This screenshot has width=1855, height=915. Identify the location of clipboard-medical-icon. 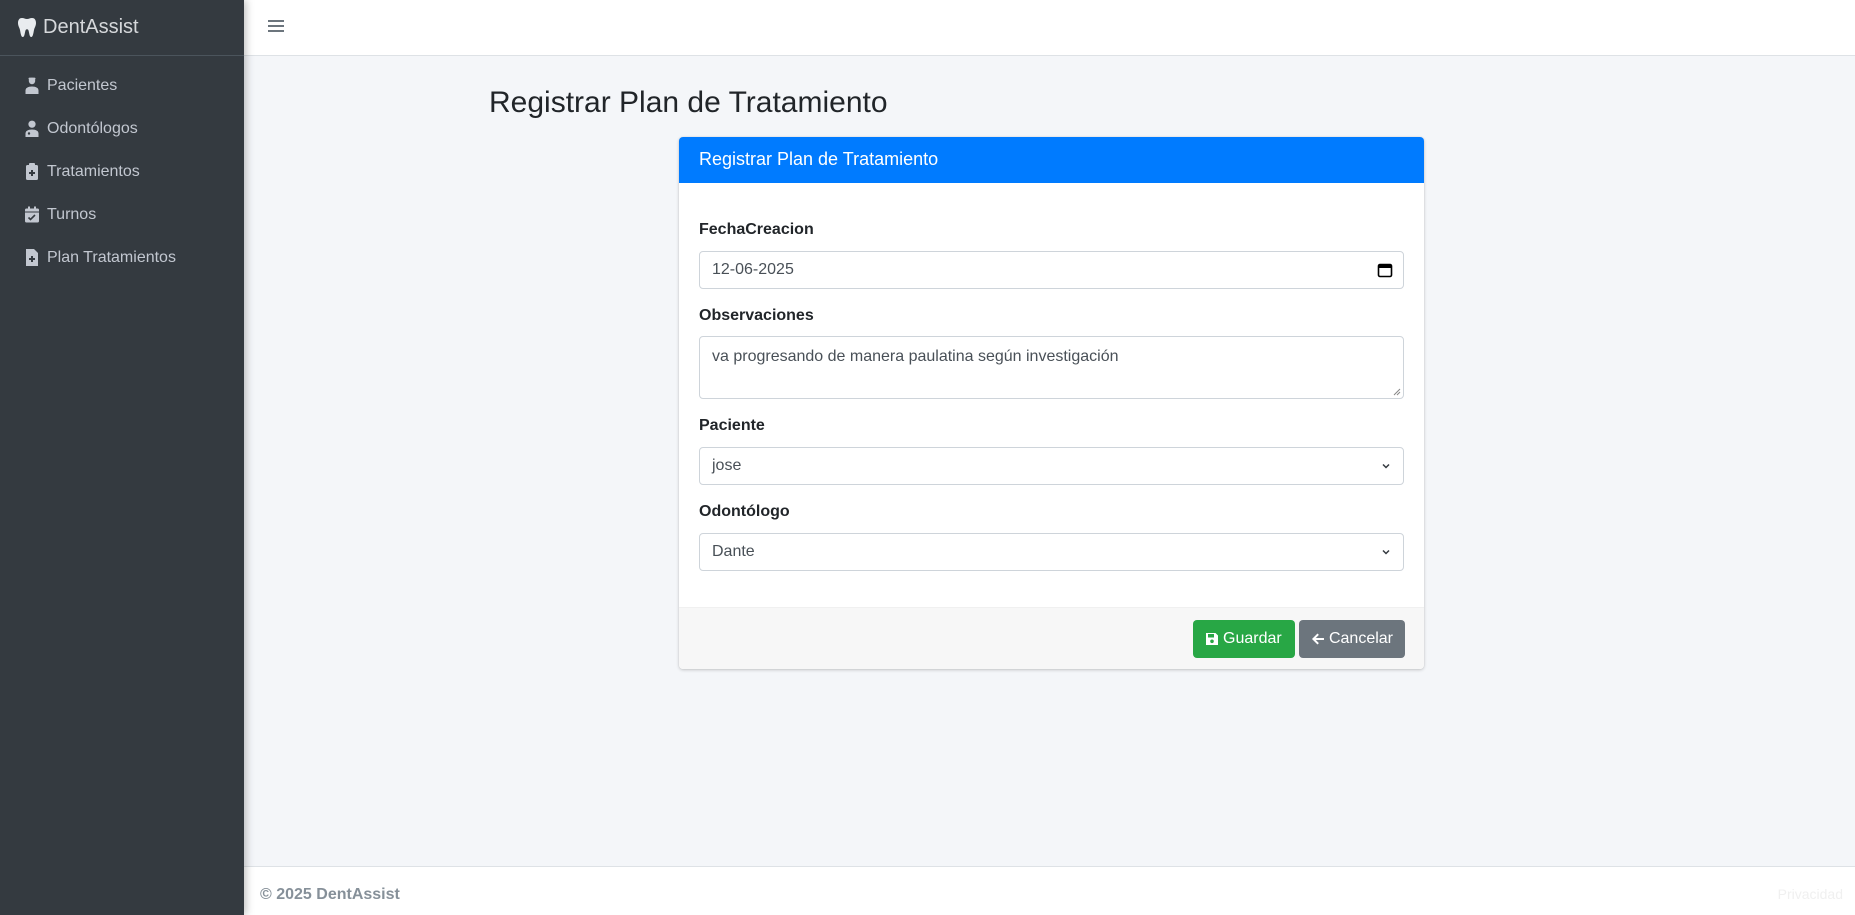
(32, 172).